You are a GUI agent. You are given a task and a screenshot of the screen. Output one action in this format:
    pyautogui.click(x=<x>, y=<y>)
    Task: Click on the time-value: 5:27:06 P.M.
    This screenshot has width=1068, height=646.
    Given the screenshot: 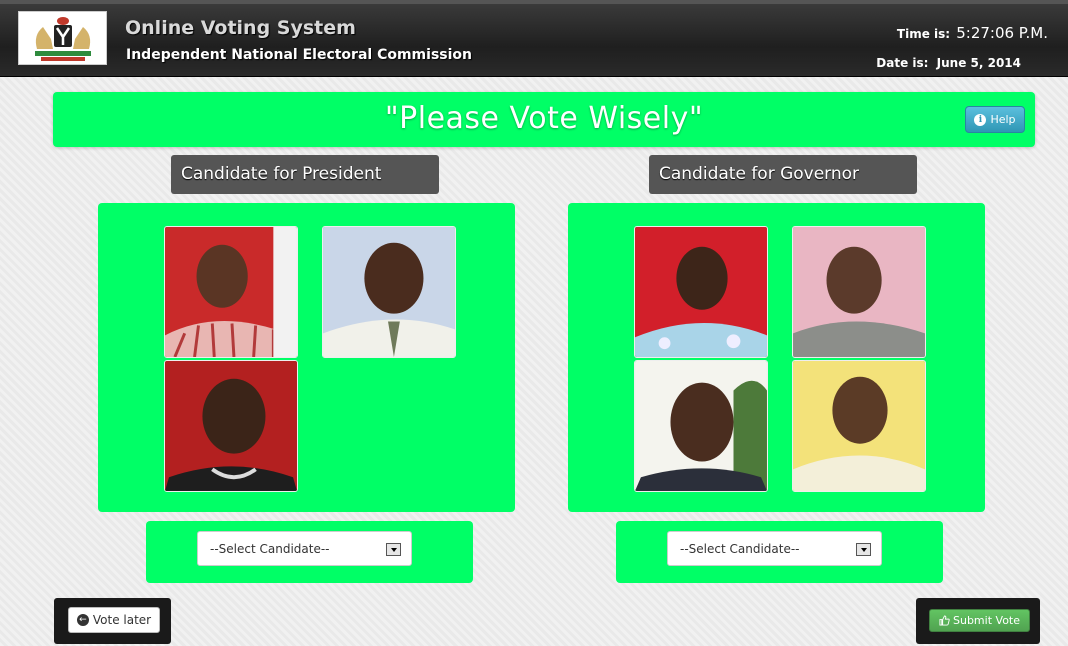 What is the action you would take?
    pyautogui.click(x=1002, y=33)
    